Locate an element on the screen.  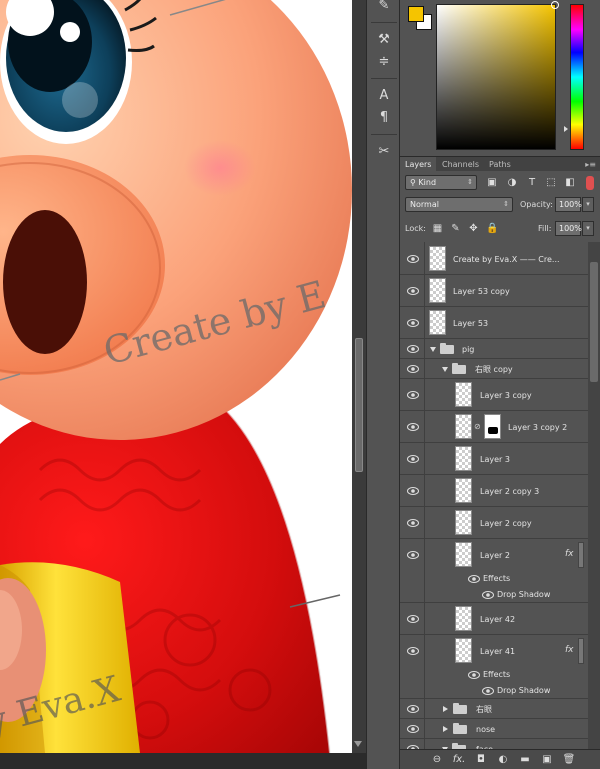
tab-paths: Paths is located at coordinates (500, 164).